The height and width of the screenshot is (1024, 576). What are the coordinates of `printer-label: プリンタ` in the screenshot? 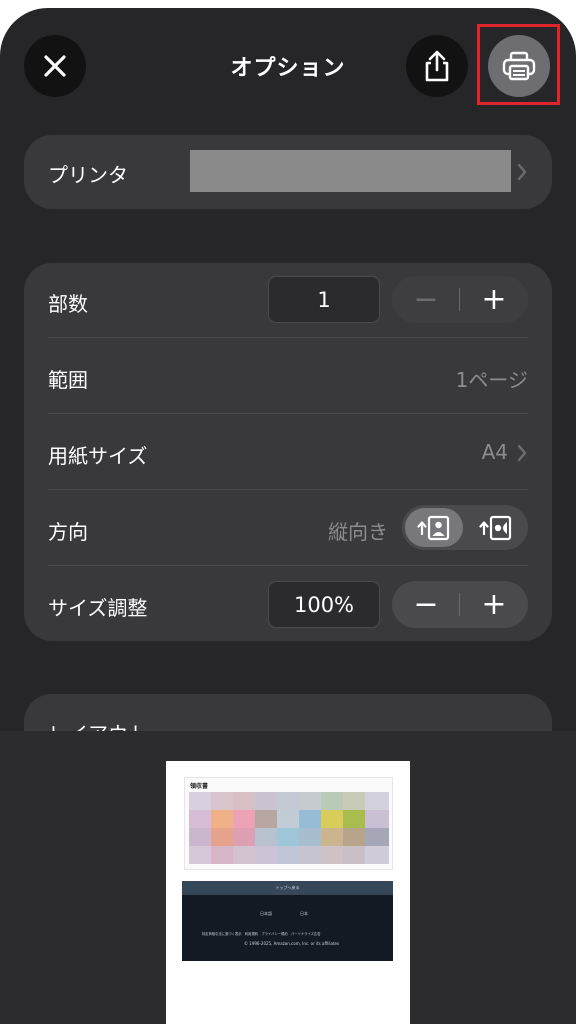 It's located at (88, 175).